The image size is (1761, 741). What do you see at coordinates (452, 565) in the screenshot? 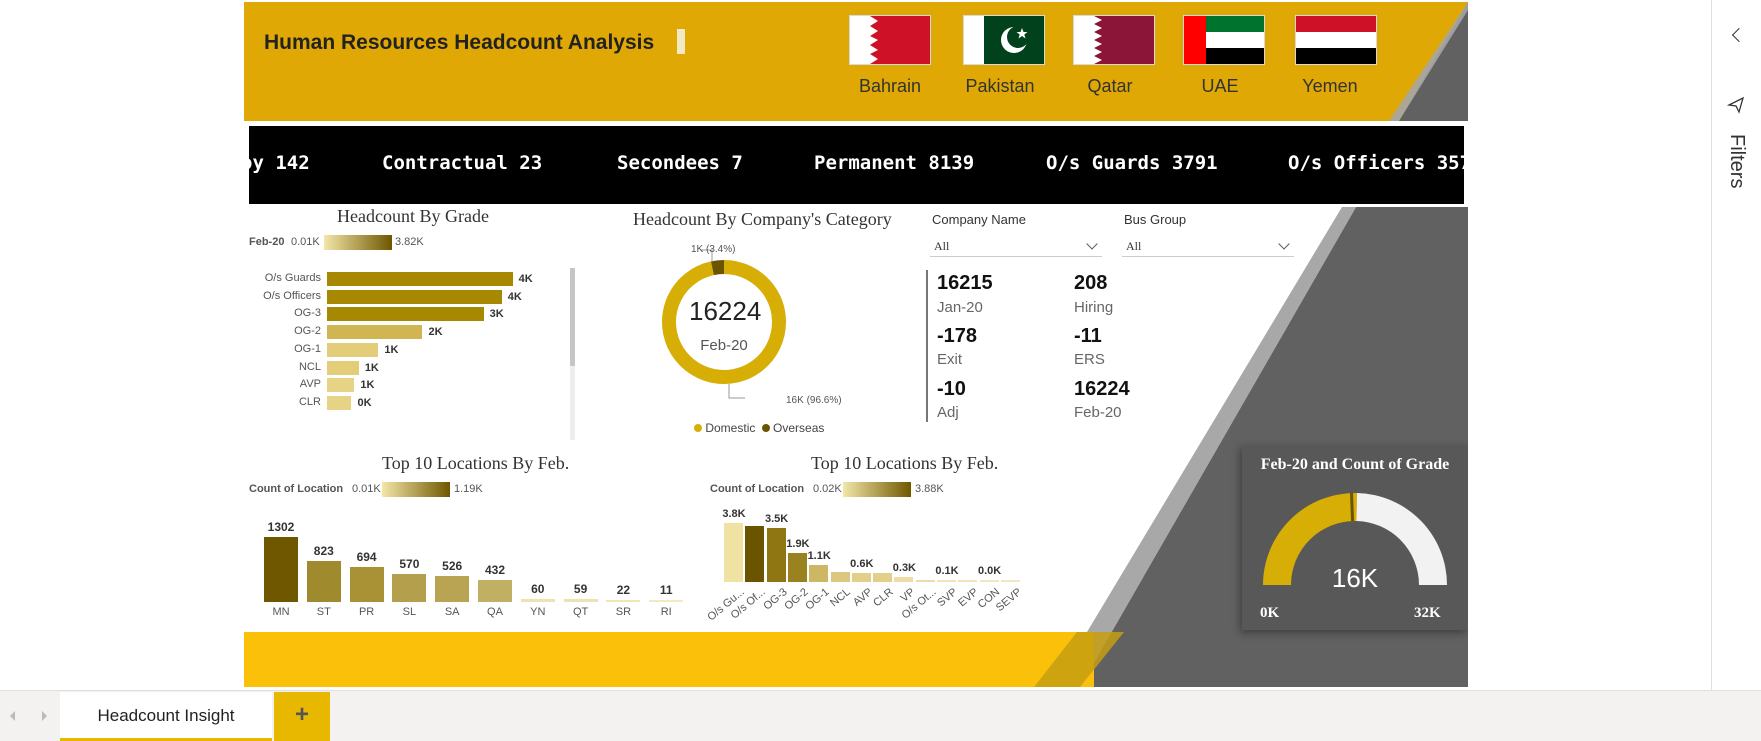
I see `location-value-label: 526` at bounding box center [452, 565].